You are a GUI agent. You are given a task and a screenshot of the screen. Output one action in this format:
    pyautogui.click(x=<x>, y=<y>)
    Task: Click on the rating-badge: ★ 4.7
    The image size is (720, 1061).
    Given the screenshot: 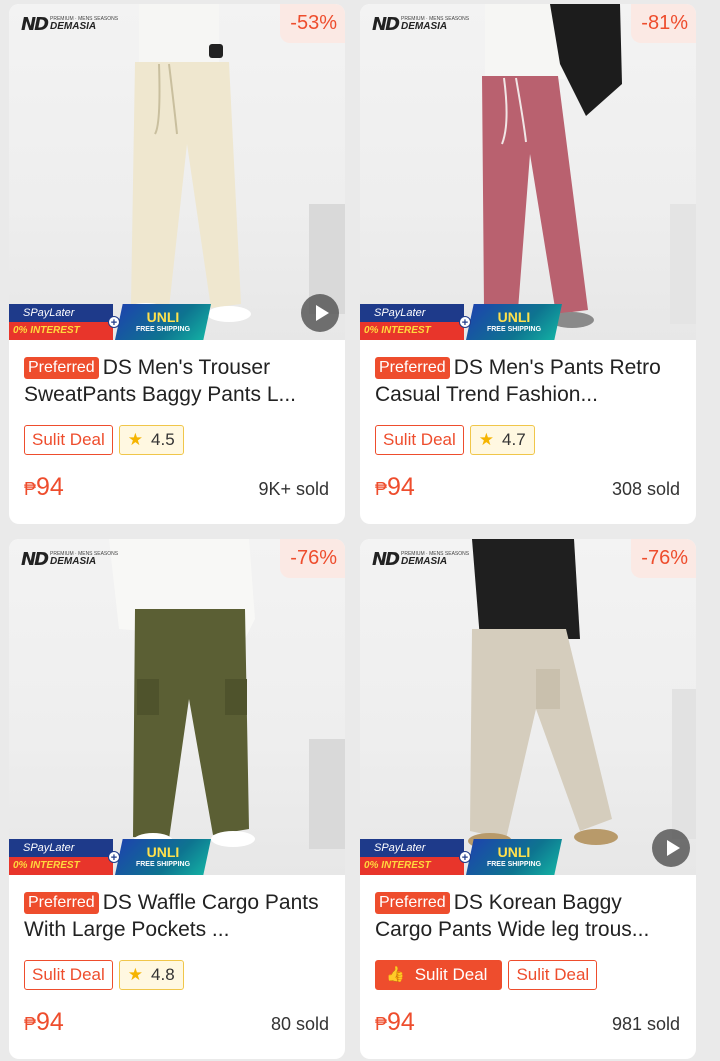 What is the action you would take?
    pyautogui.click(x=502, y=440)
    